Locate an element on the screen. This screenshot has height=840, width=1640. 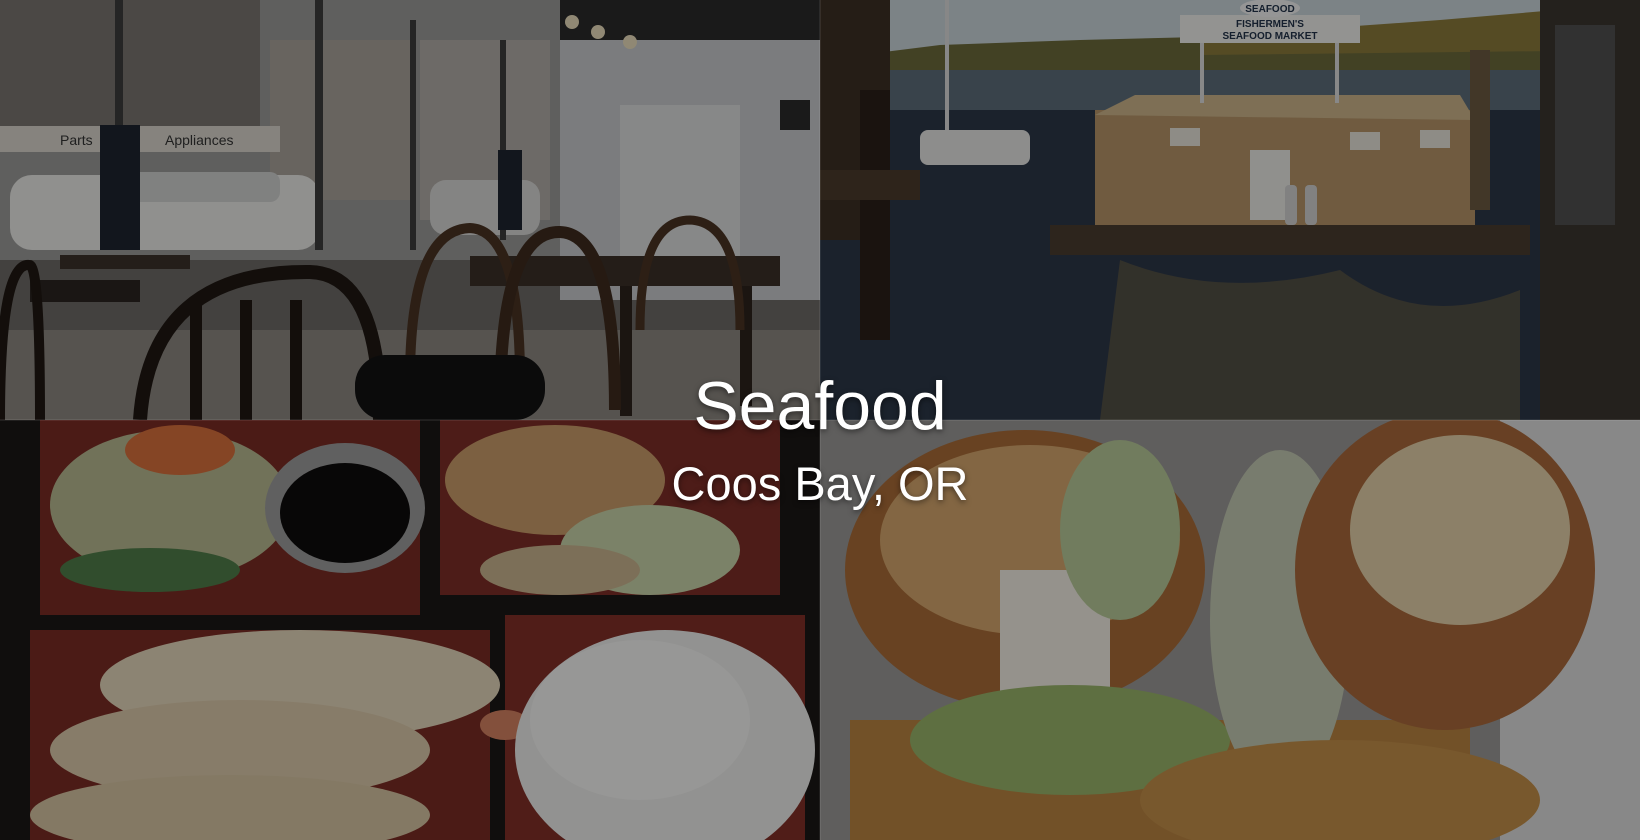
fishermens-sign-text: FISHERMEN'S is located at coordinates (1270, 24).